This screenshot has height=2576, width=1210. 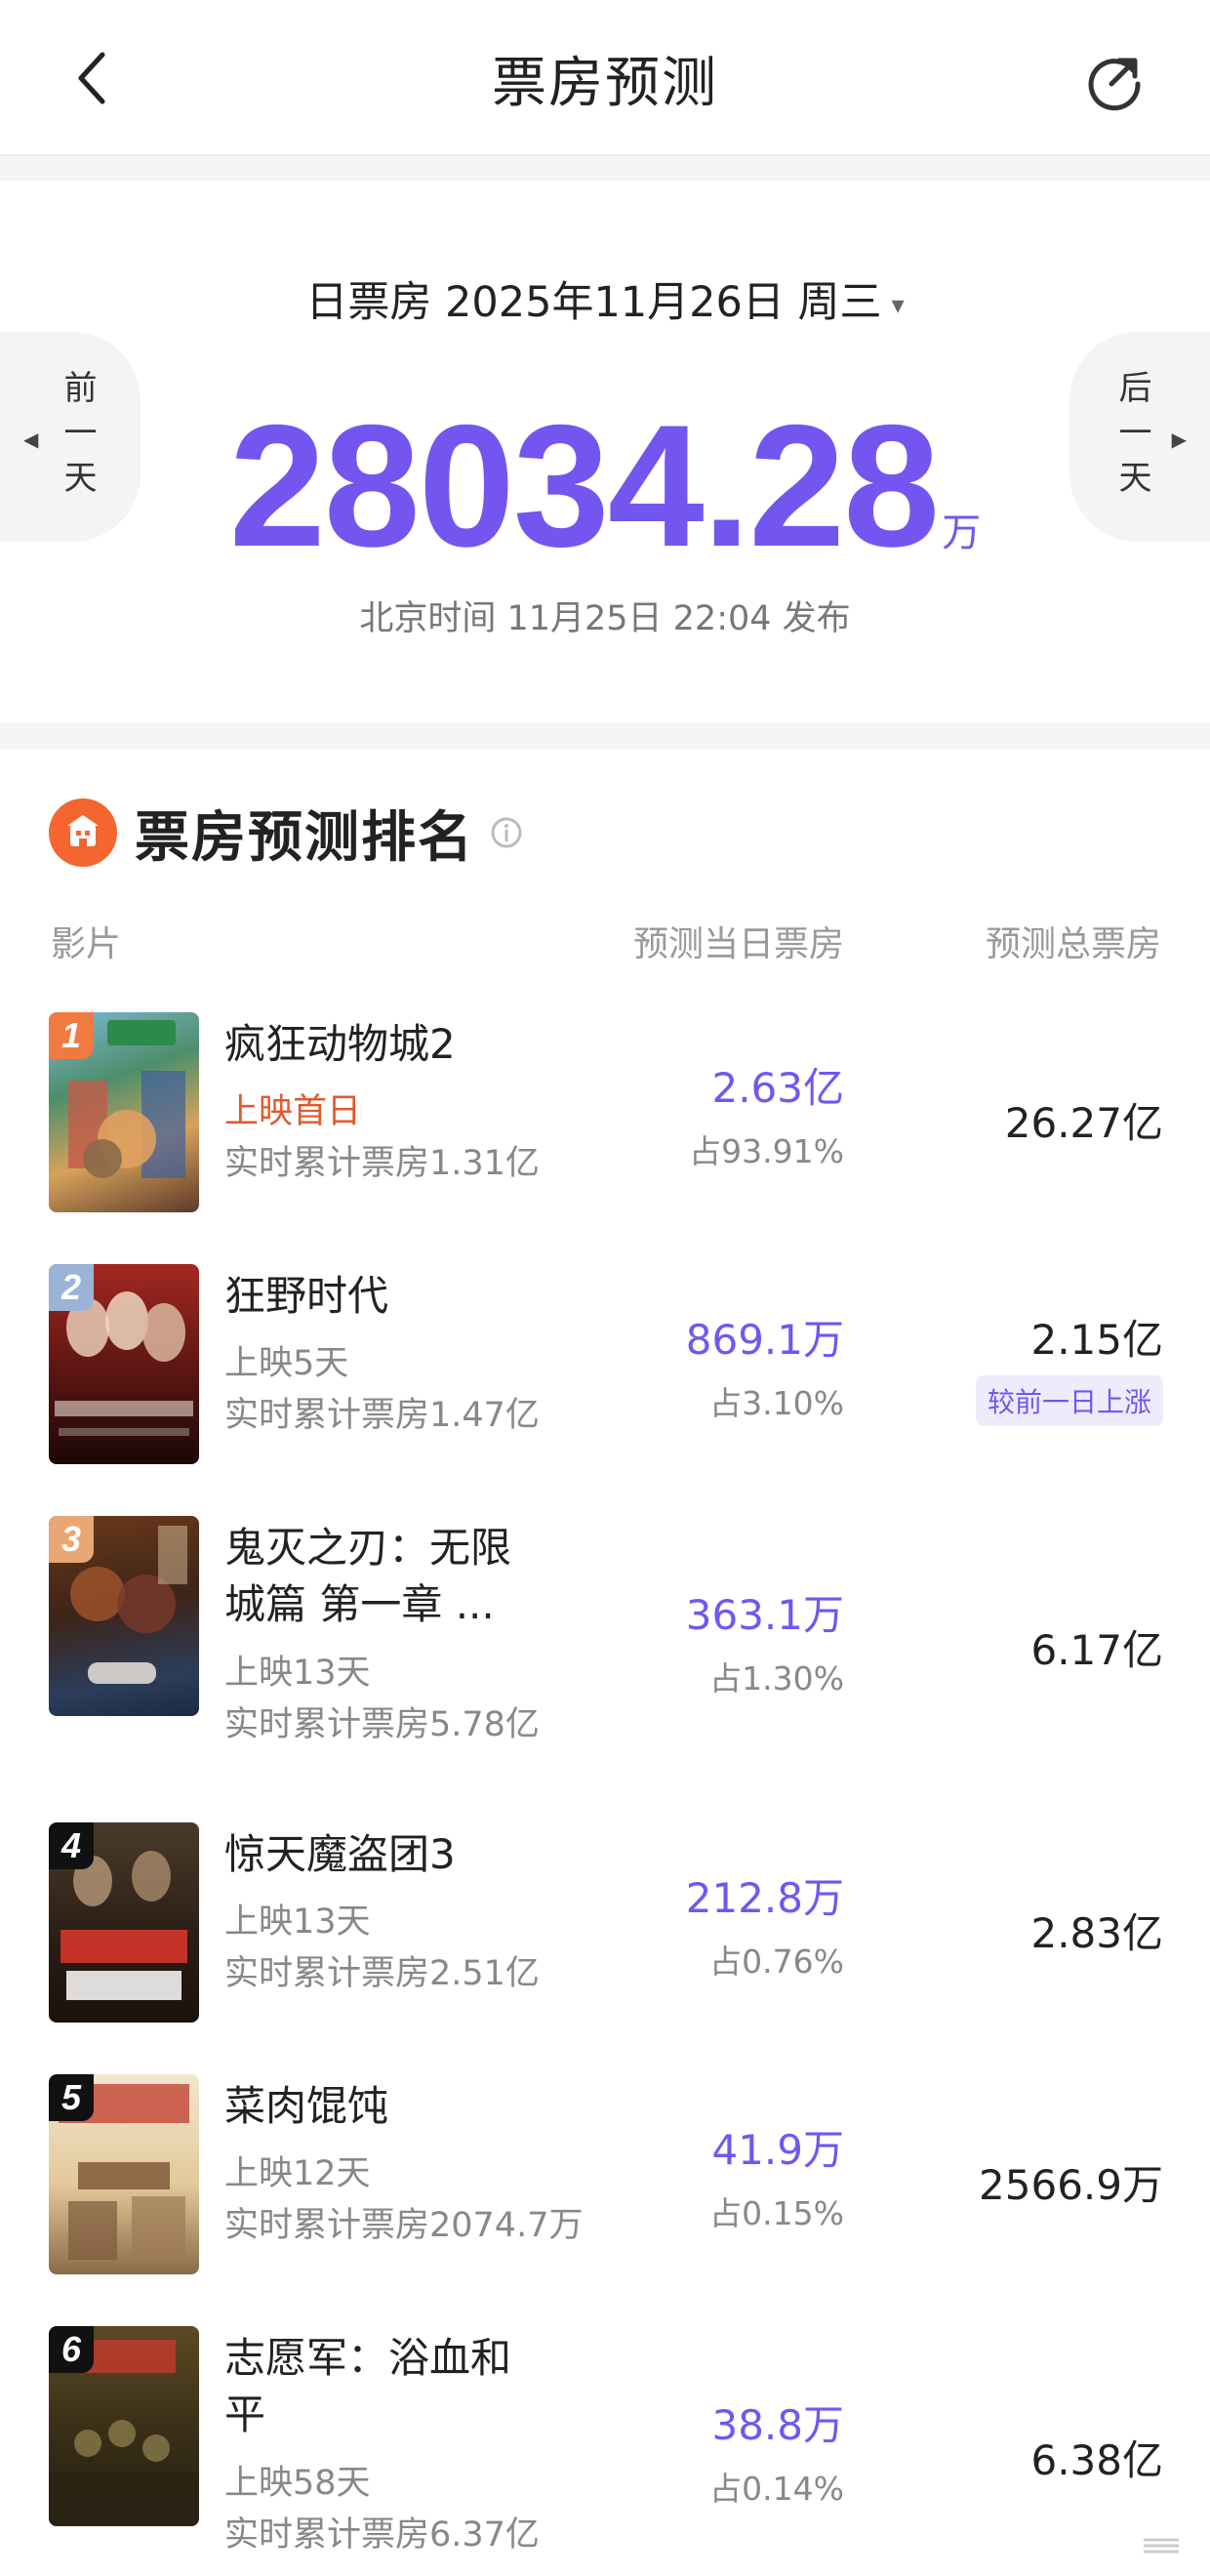 What do you see at coordinates (605, 940) in the screenshot?
I see `column-headers: 影片 预测当日票房 预测总票房` at bounding box center [605, 940].